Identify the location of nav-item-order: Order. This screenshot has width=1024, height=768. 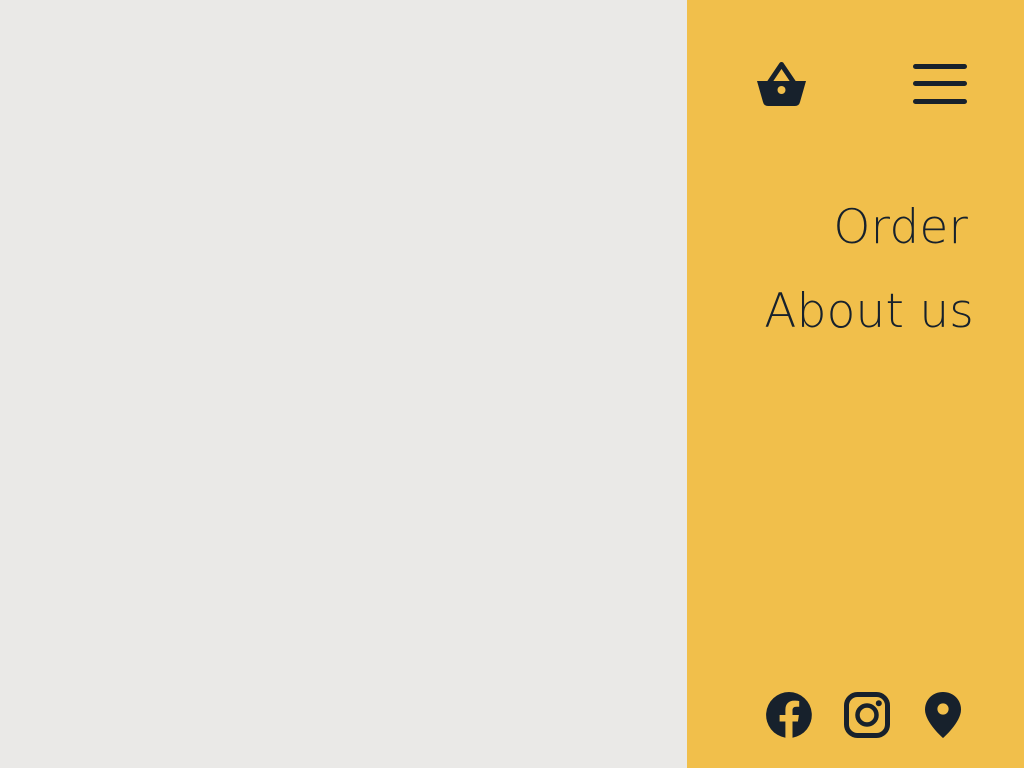
(834, 228).